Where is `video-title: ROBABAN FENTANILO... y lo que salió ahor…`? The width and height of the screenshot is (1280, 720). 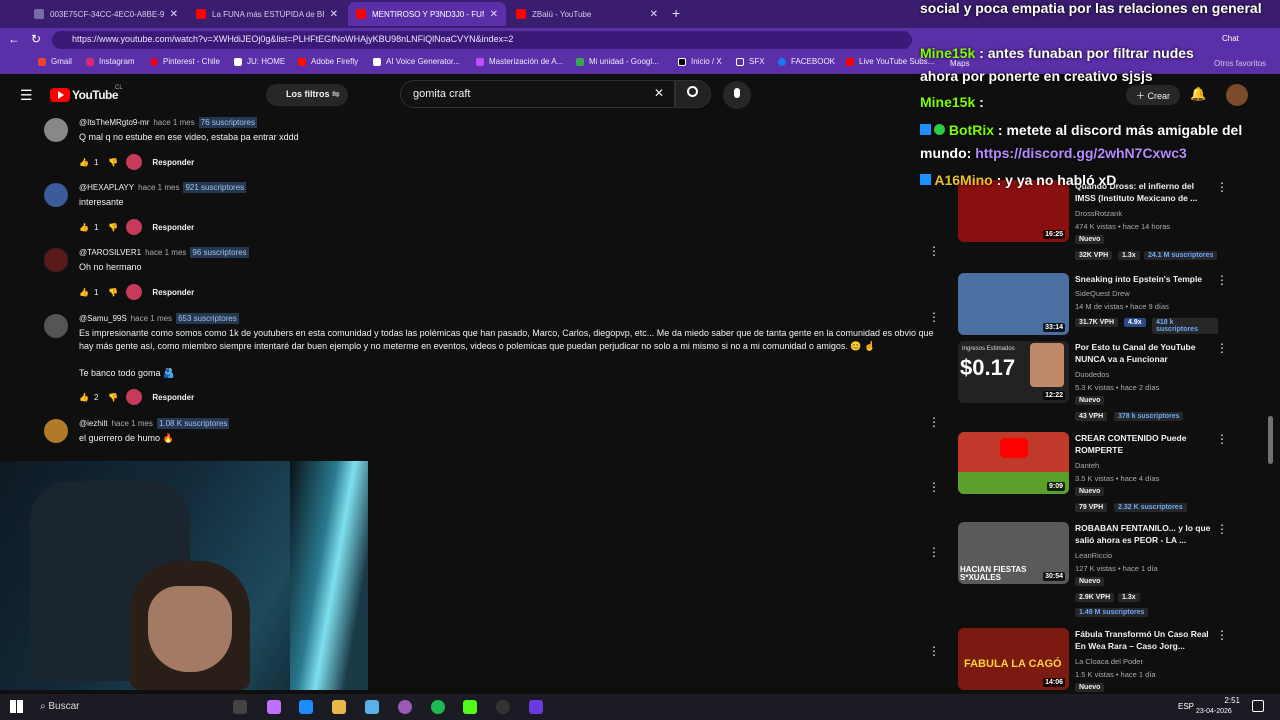 video-title: ROBABAN FENTANILO... y lo que salió ahor… is located at coordinates (1144, 534).